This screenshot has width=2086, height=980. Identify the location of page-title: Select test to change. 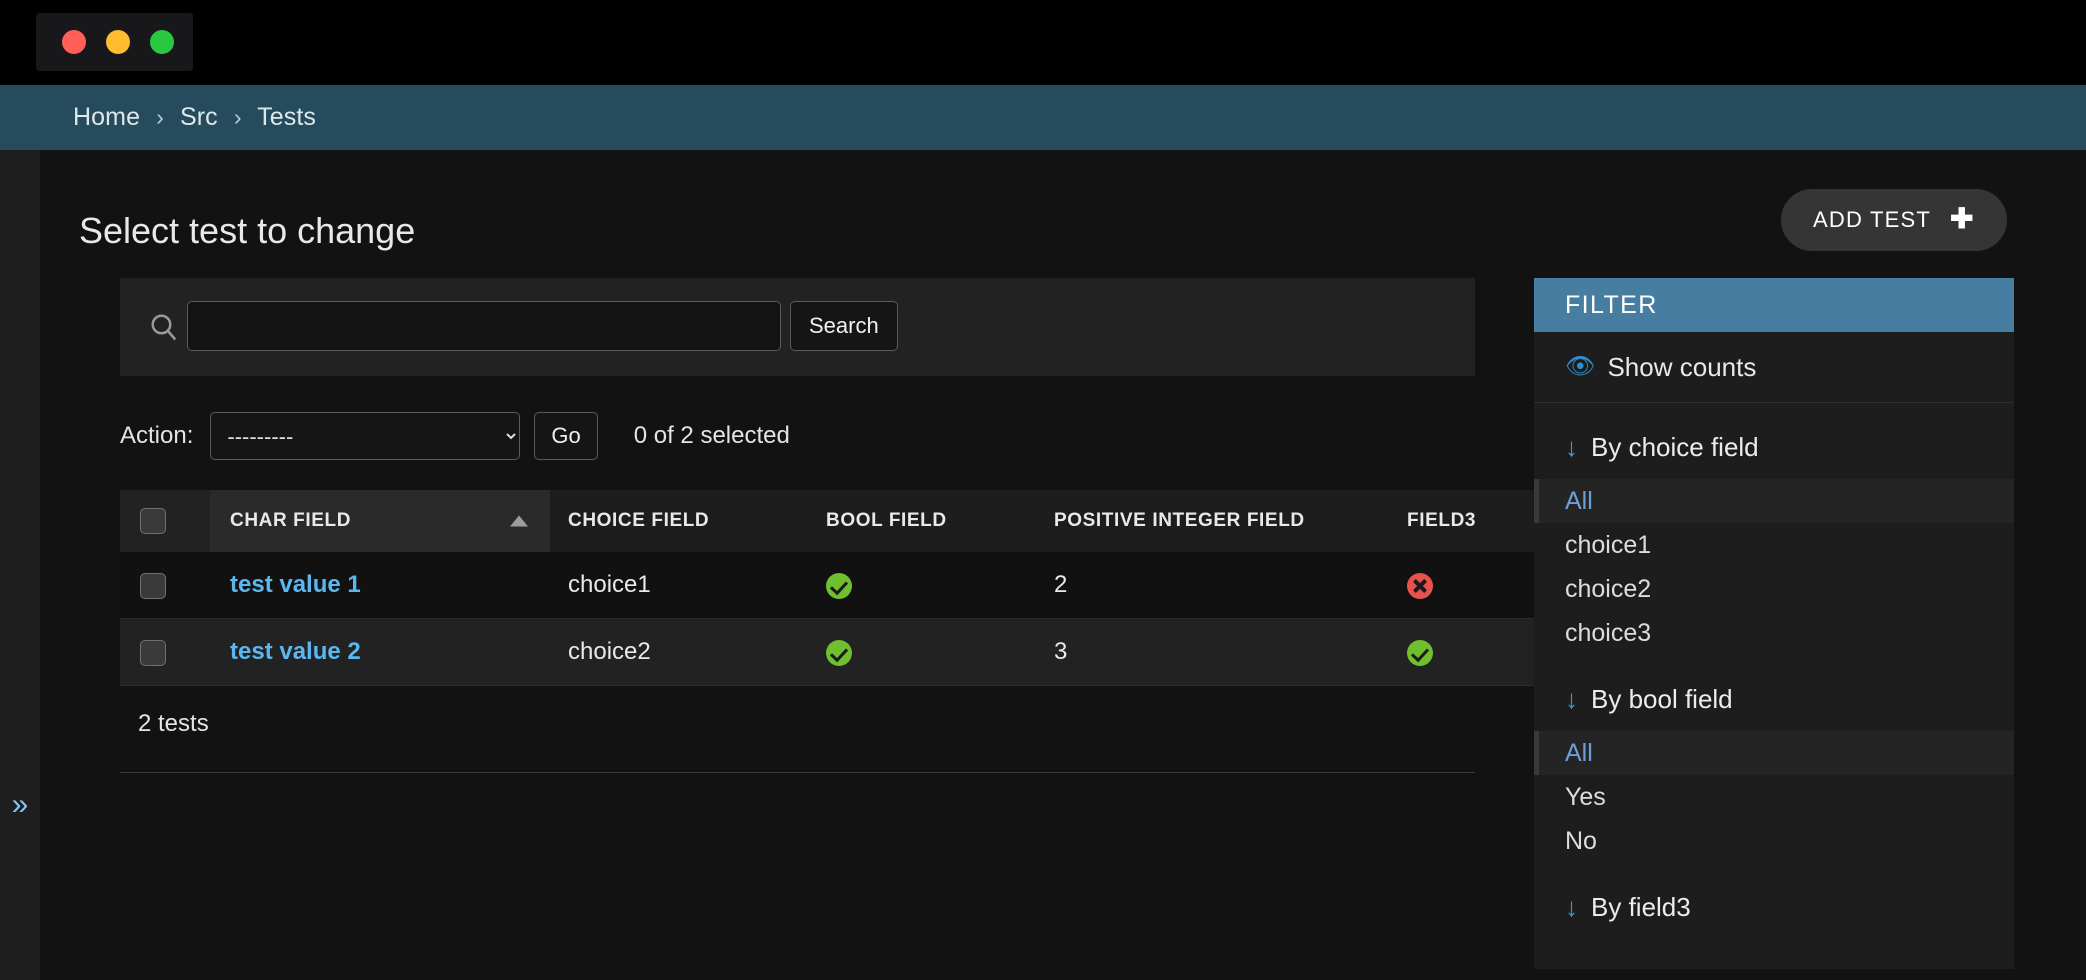
(247, 231).